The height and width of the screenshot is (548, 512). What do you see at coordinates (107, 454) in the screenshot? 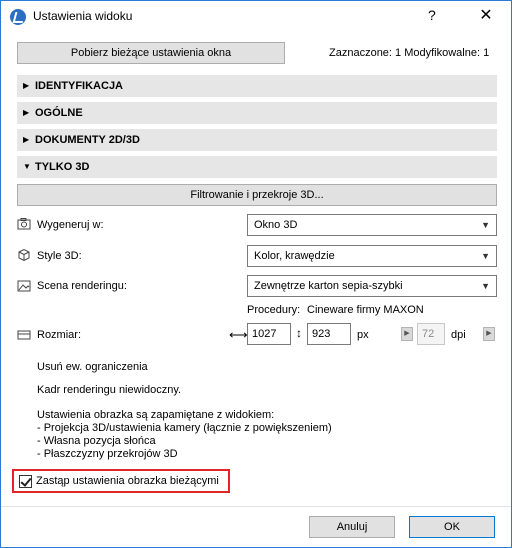
I see `saved-settings-item: - Płaszczyzny przekrojów 3D` at bounding box center [107, 454].